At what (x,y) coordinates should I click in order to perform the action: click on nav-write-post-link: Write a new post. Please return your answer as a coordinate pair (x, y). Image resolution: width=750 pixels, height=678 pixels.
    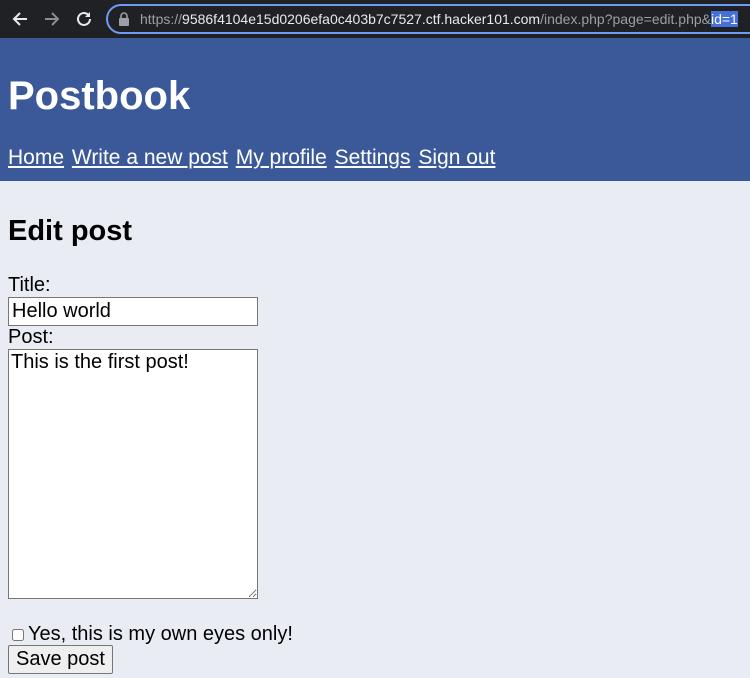
    Looking at the image, I should click on (150, 157).